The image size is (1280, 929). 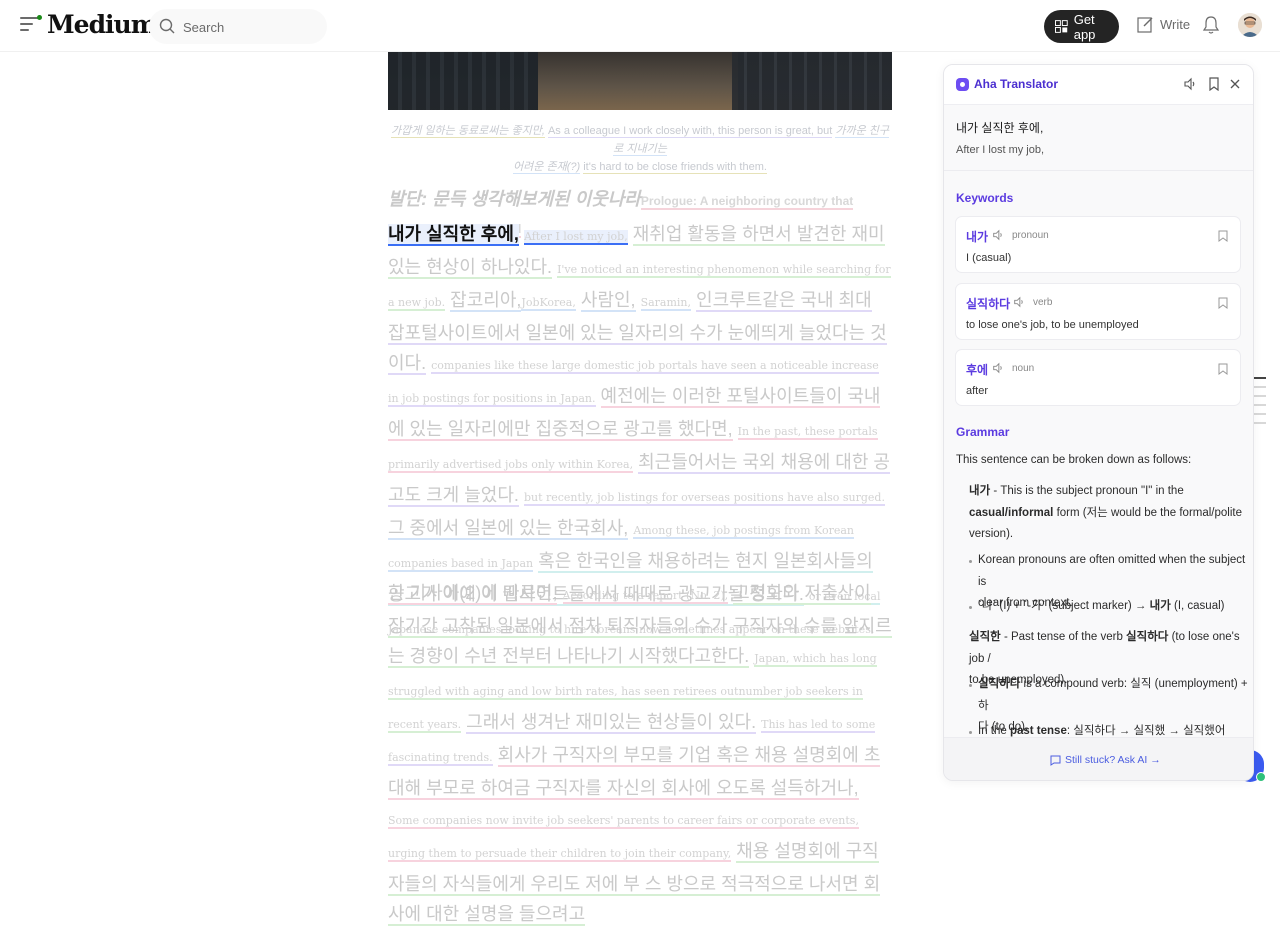 I want to click on app-grid-icon, so click(x=1061, y=26).